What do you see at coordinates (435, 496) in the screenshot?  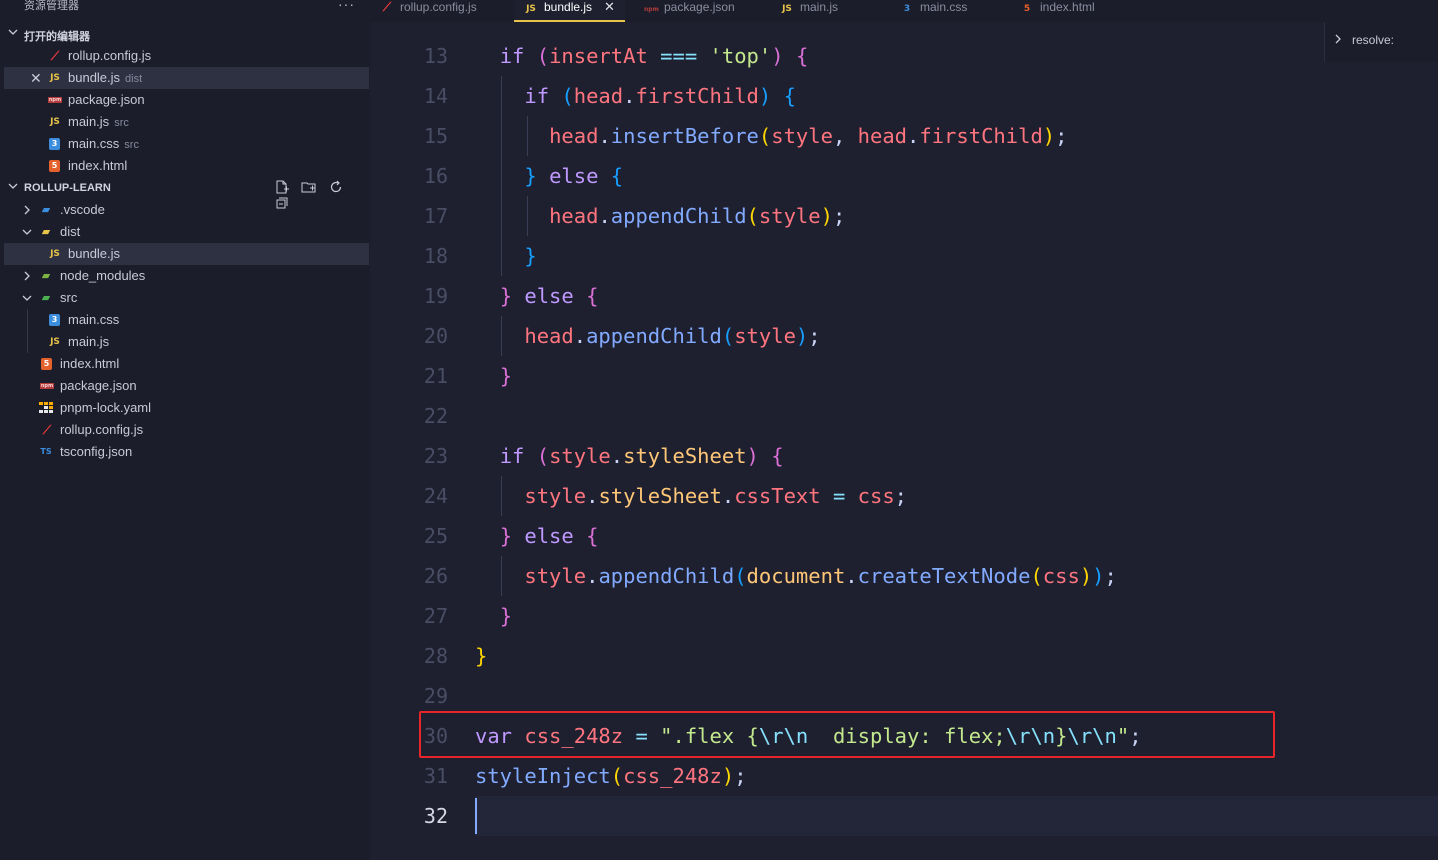 I see `line-number: 24` at bounding box center [435, 496].